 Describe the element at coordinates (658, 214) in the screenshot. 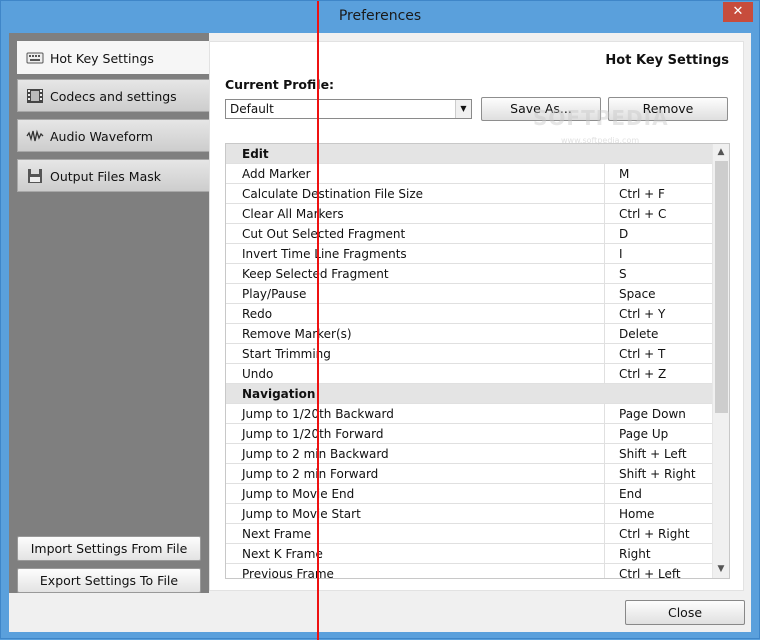

I see `hotkey-shortcut: Ctrl + C` at that location.